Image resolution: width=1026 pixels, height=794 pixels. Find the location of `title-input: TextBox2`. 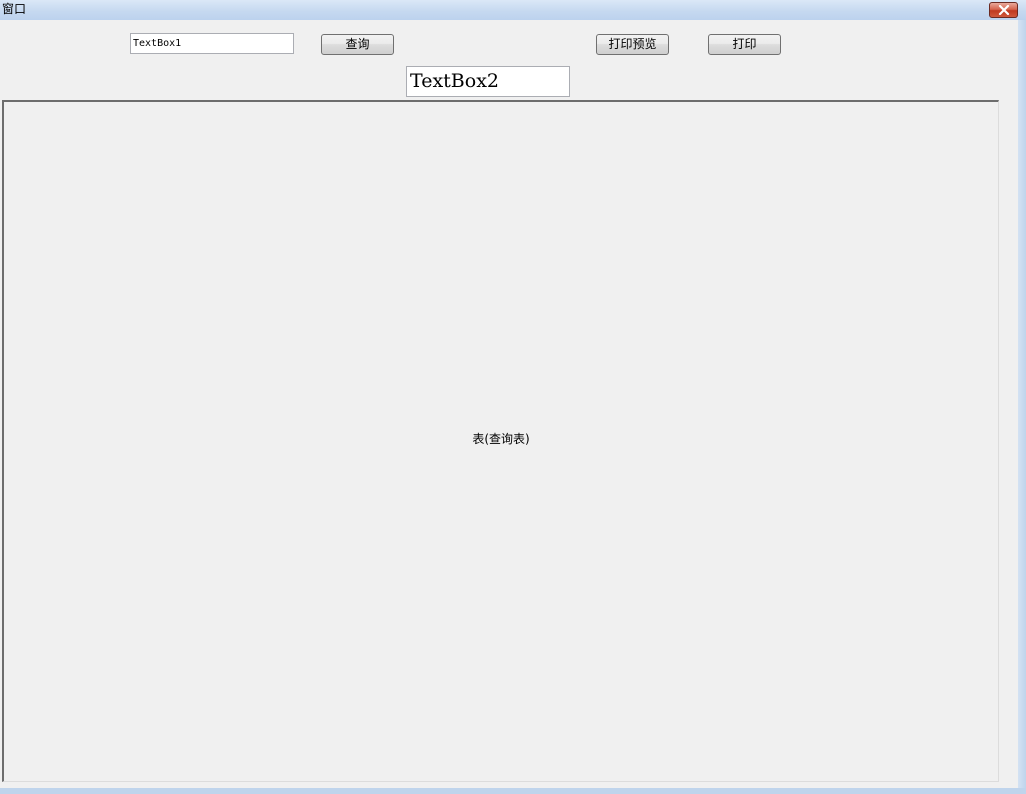

title-input: TextBox2 is located at coordinates (488, 81).